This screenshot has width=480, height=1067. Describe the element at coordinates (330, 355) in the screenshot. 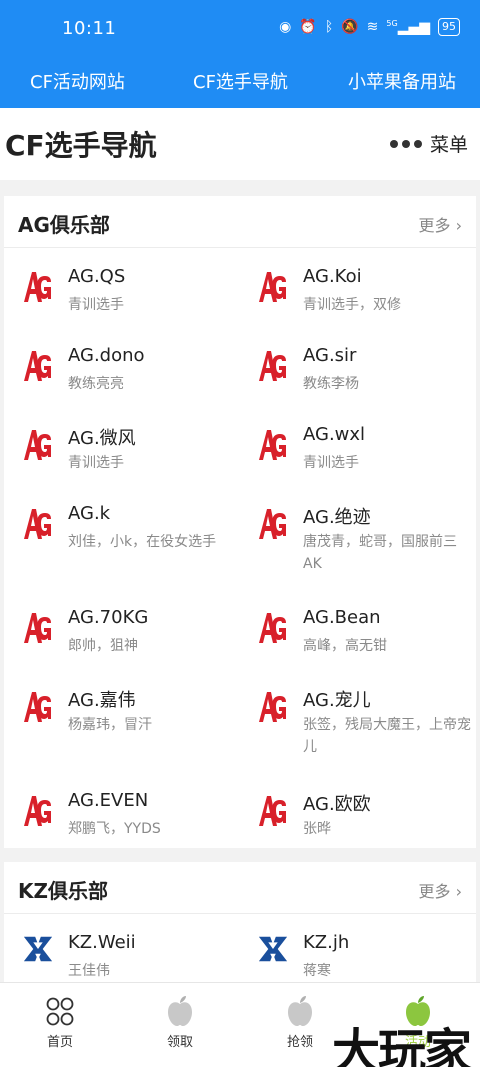

I see `player-name: AG.sir` at that location.